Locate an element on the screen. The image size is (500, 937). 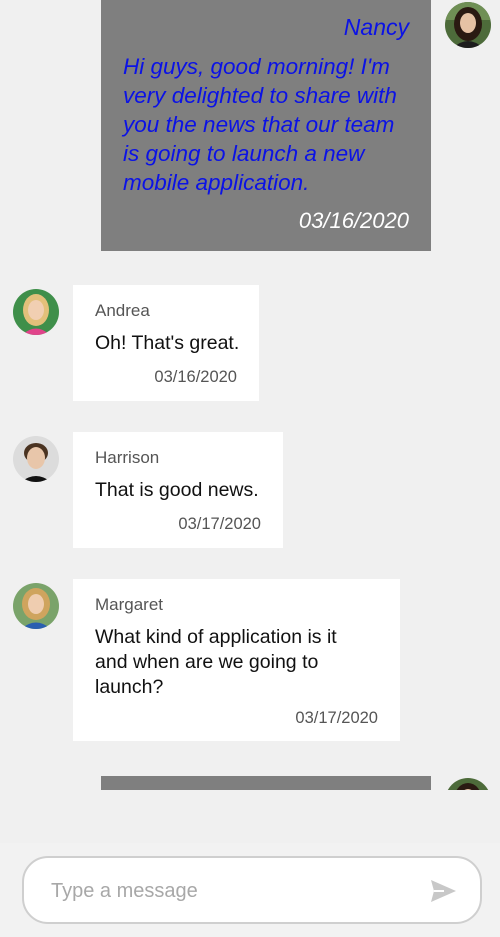
send-button is located at coordinates (443, 891).